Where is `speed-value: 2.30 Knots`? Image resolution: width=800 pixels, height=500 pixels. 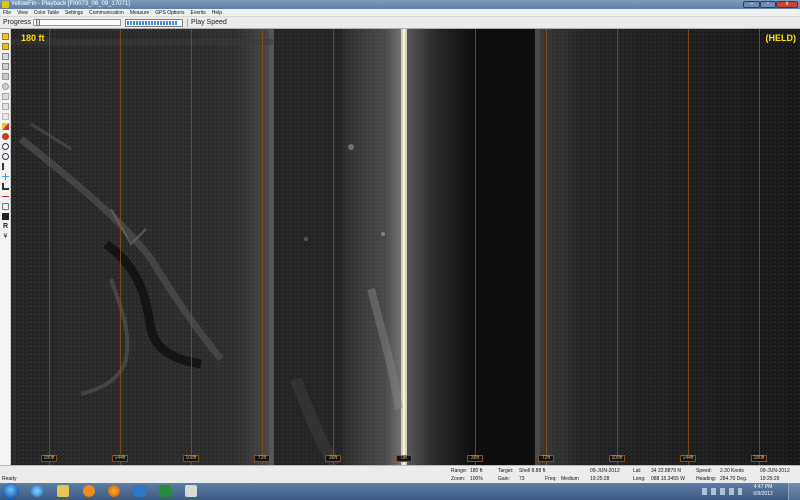 speed-value: 2.30 Knots is located at coordinates (732, 471).